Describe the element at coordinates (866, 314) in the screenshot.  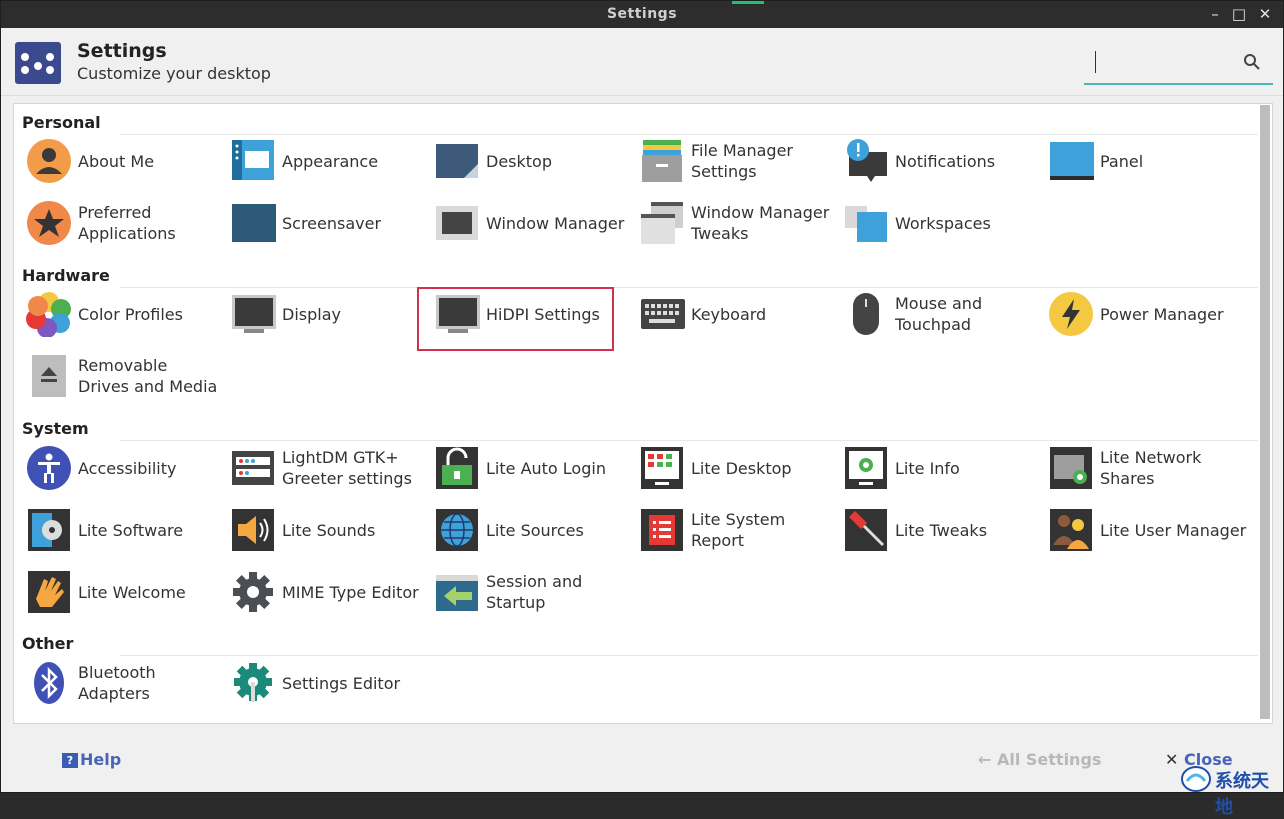
I see `mouse-icon` at that location.